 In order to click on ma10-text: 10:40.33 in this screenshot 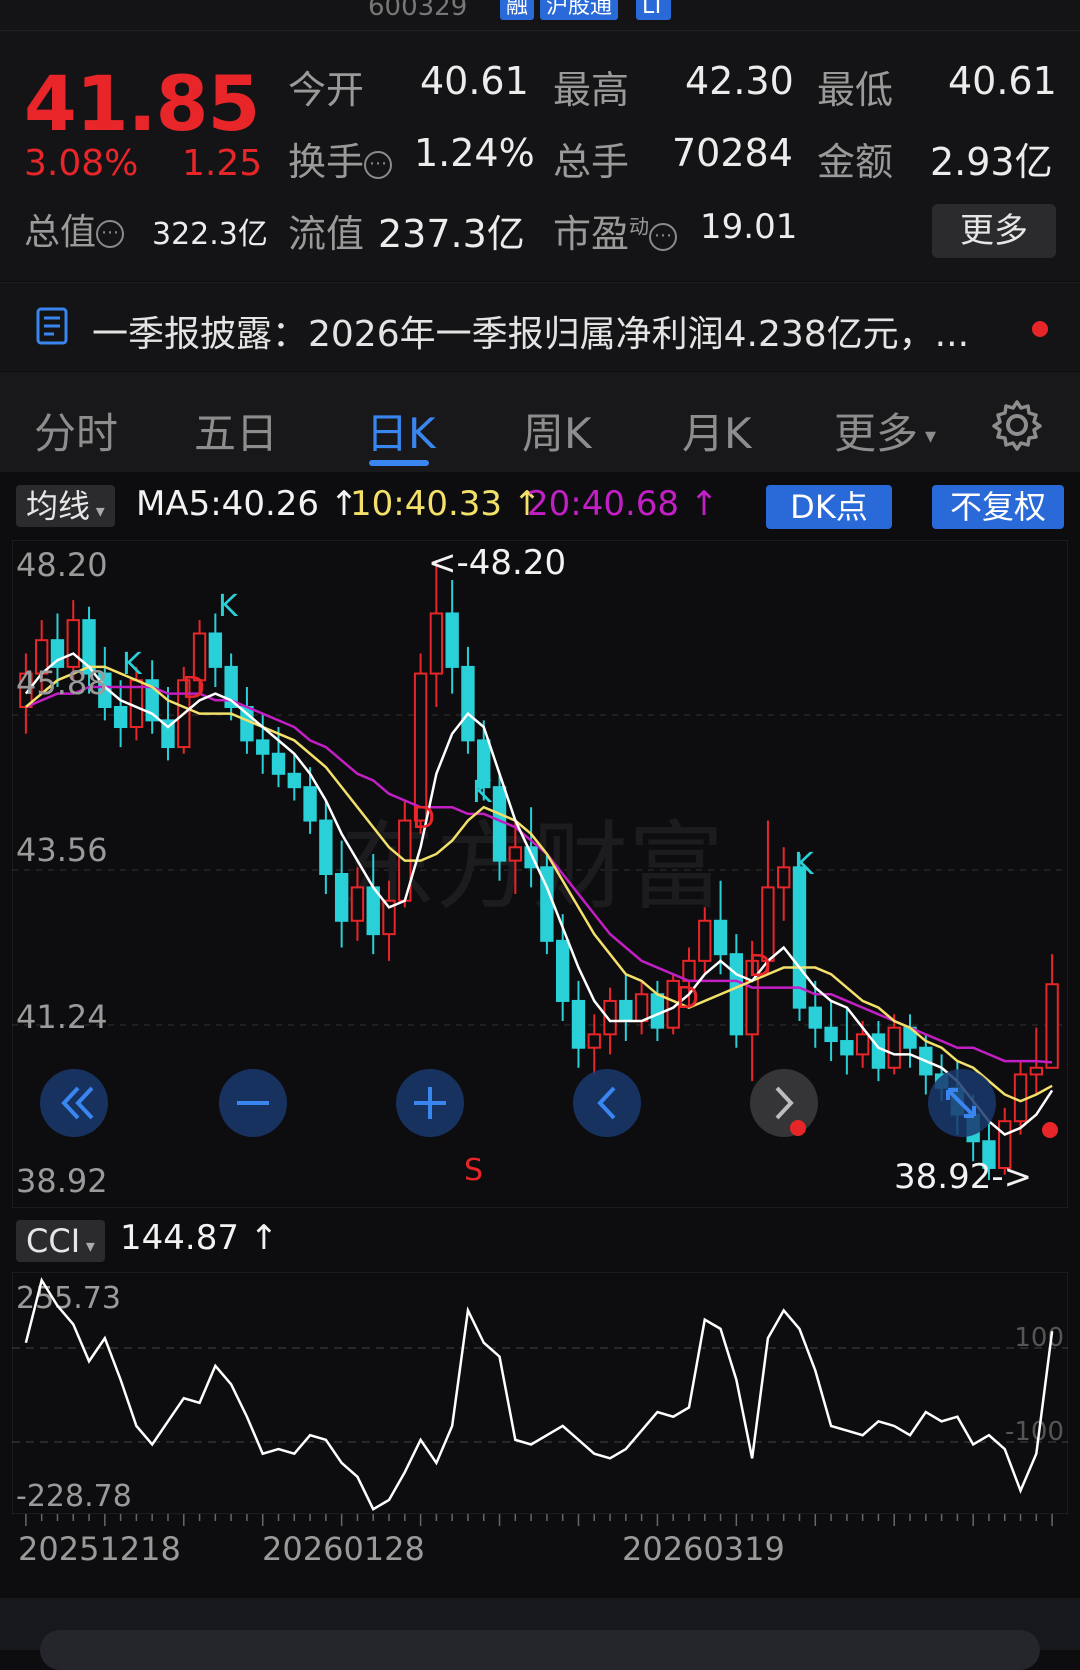, I will do `click(426, 504)`.